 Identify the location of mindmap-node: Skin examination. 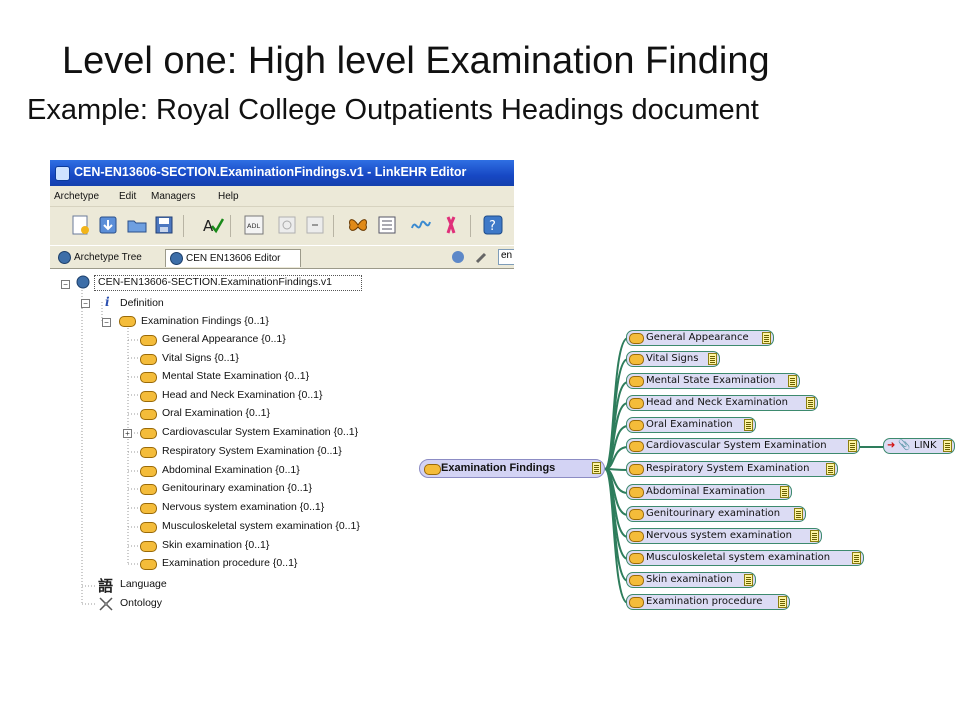
(691, 580).